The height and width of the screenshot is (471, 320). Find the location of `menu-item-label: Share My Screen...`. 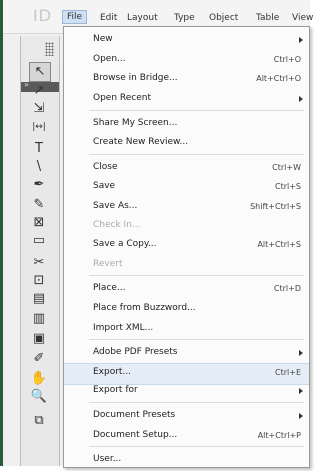

menu-item-label: Share My Screen... is located at coordinates (135, 123).